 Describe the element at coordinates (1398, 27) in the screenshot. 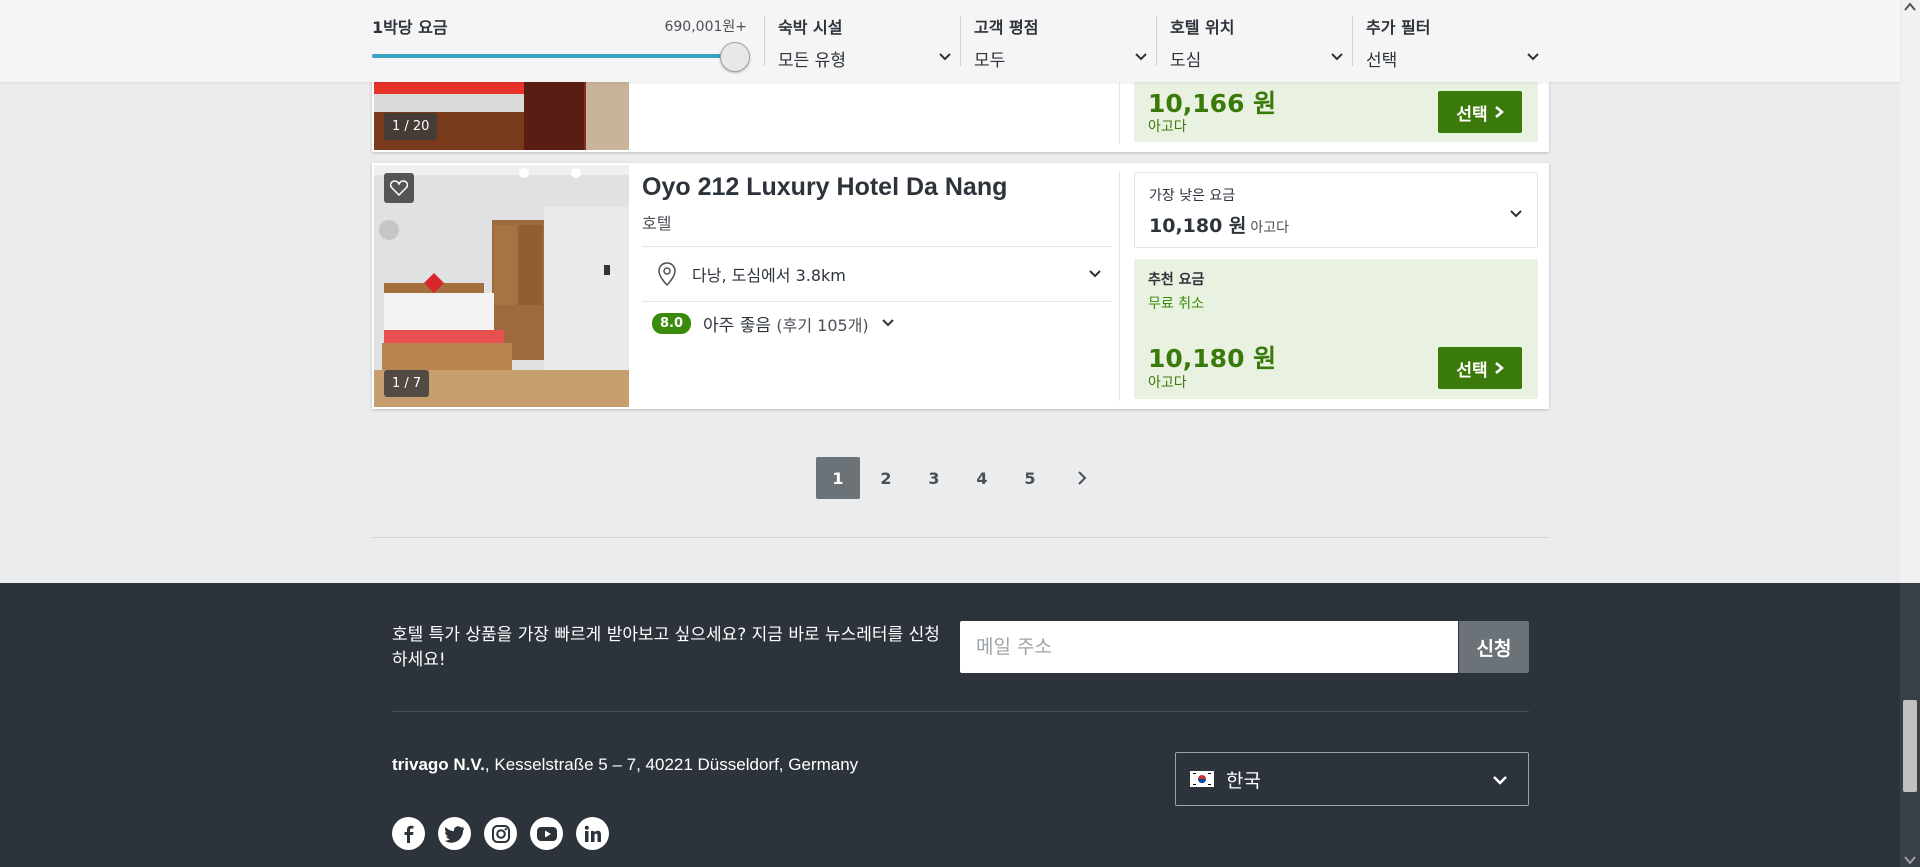

I see `more-filters-label: 추가 필터` at that location.